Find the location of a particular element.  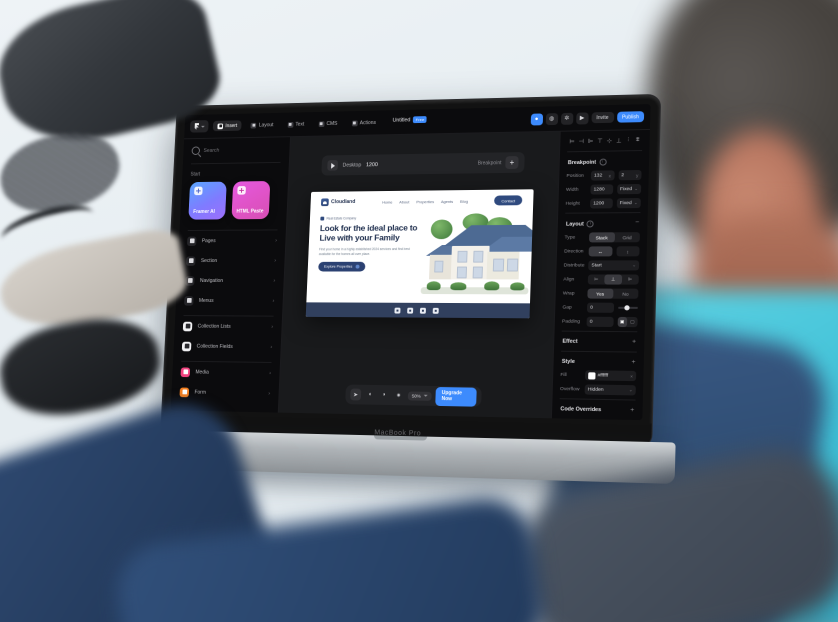

sidebar-item-pages: Pages › is located at coordinates (232, 240).